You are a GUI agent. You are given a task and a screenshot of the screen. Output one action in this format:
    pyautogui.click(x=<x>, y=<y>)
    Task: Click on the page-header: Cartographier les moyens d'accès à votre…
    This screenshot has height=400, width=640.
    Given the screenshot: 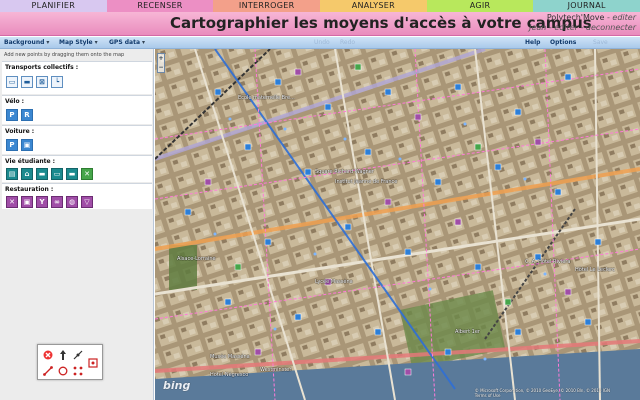 What is the action you would take?
    pyautogui.click(x=320, y=24)
    